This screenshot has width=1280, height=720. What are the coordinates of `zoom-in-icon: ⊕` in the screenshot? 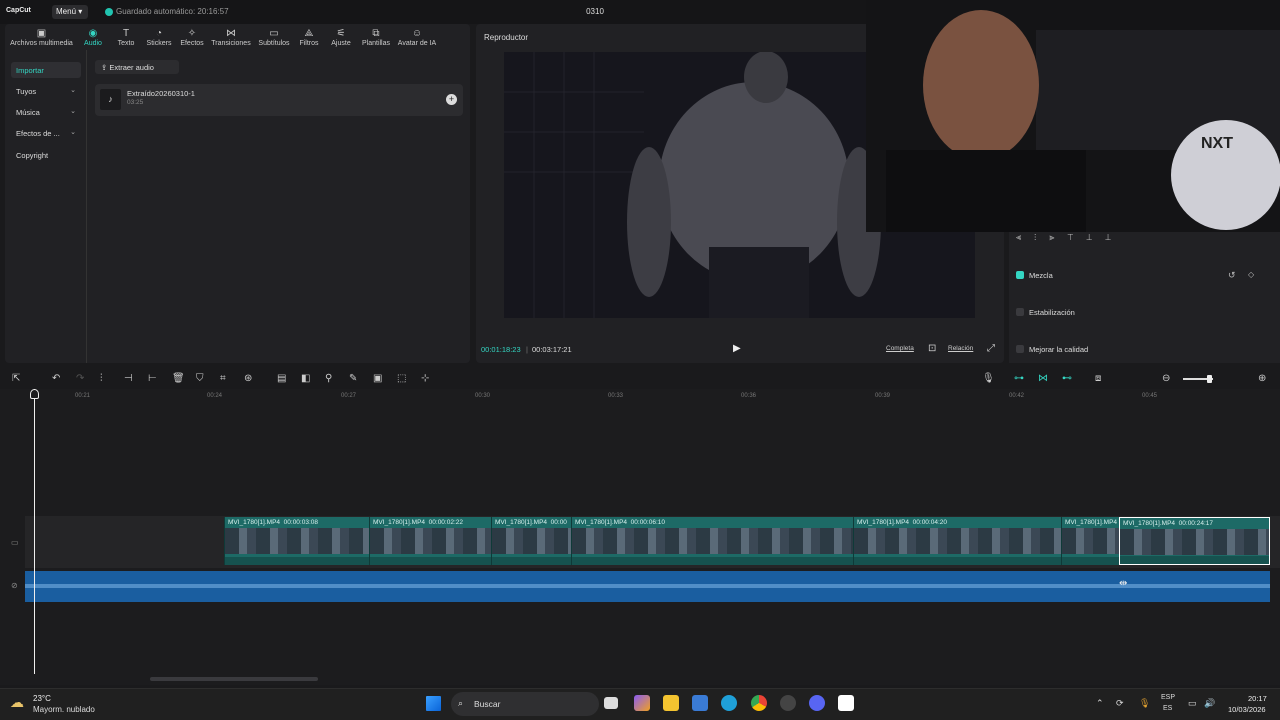 It's located at (1262, 378).